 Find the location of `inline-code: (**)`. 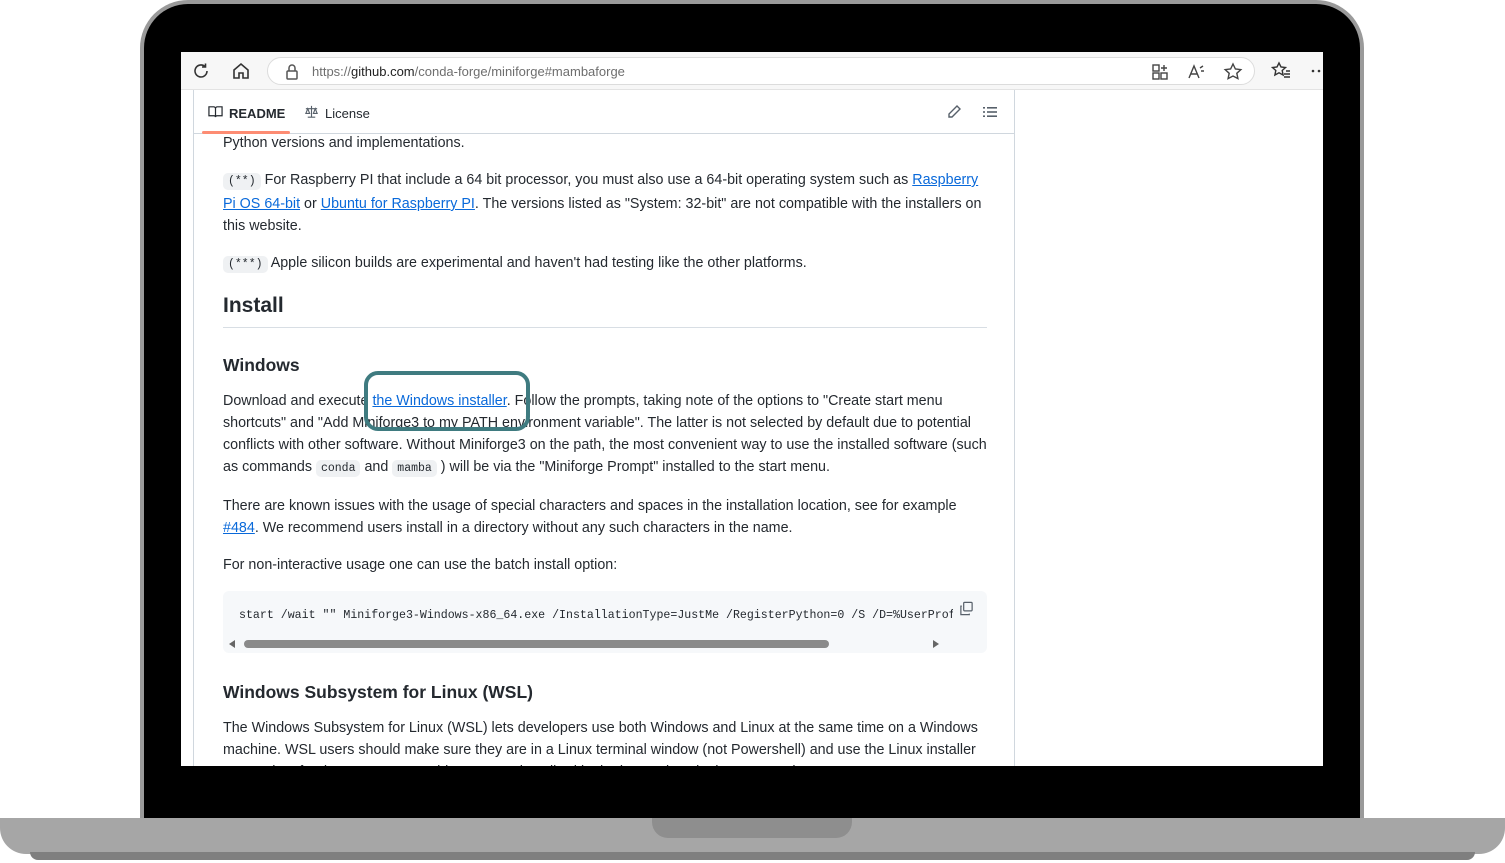

inline-code: (**) is located at coordinates (242, 181).